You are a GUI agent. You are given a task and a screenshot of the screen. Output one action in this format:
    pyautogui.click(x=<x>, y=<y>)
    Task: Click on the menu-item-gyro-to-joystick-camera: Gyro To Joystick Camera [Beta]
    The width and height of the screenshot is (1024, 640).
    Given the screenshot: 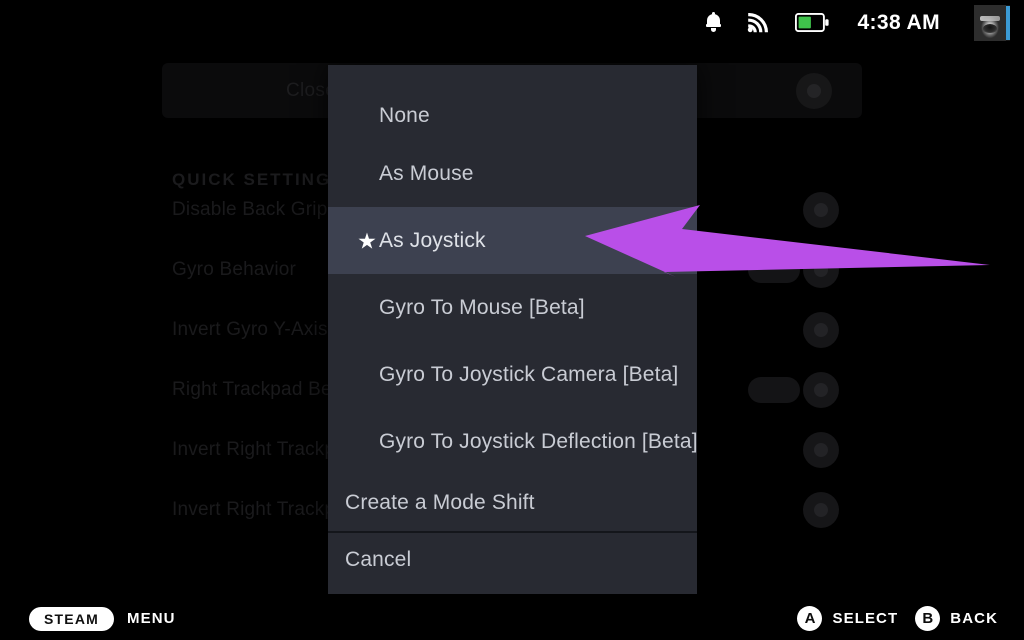 What is the action you would take?
    pyautogui.click(x=512, y=374)
    